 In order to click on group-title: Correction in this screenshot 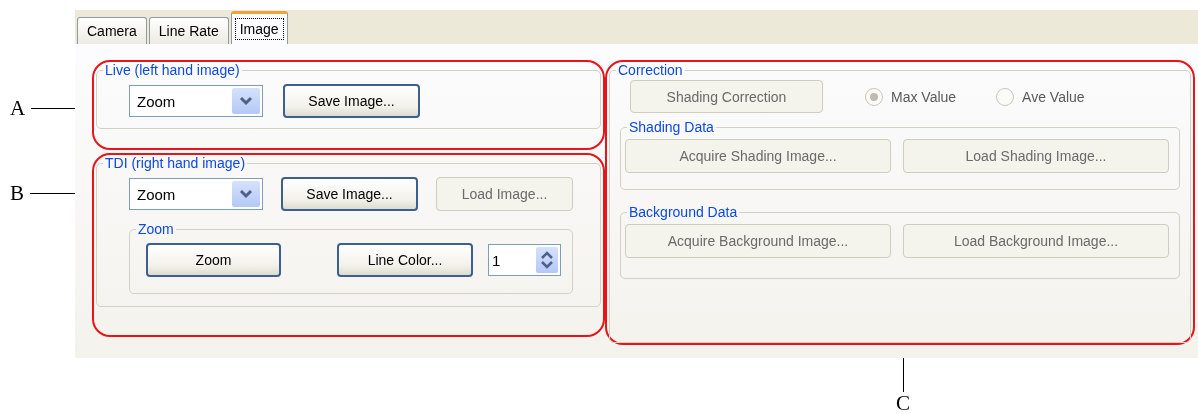, I will do `click(650, 70)`.